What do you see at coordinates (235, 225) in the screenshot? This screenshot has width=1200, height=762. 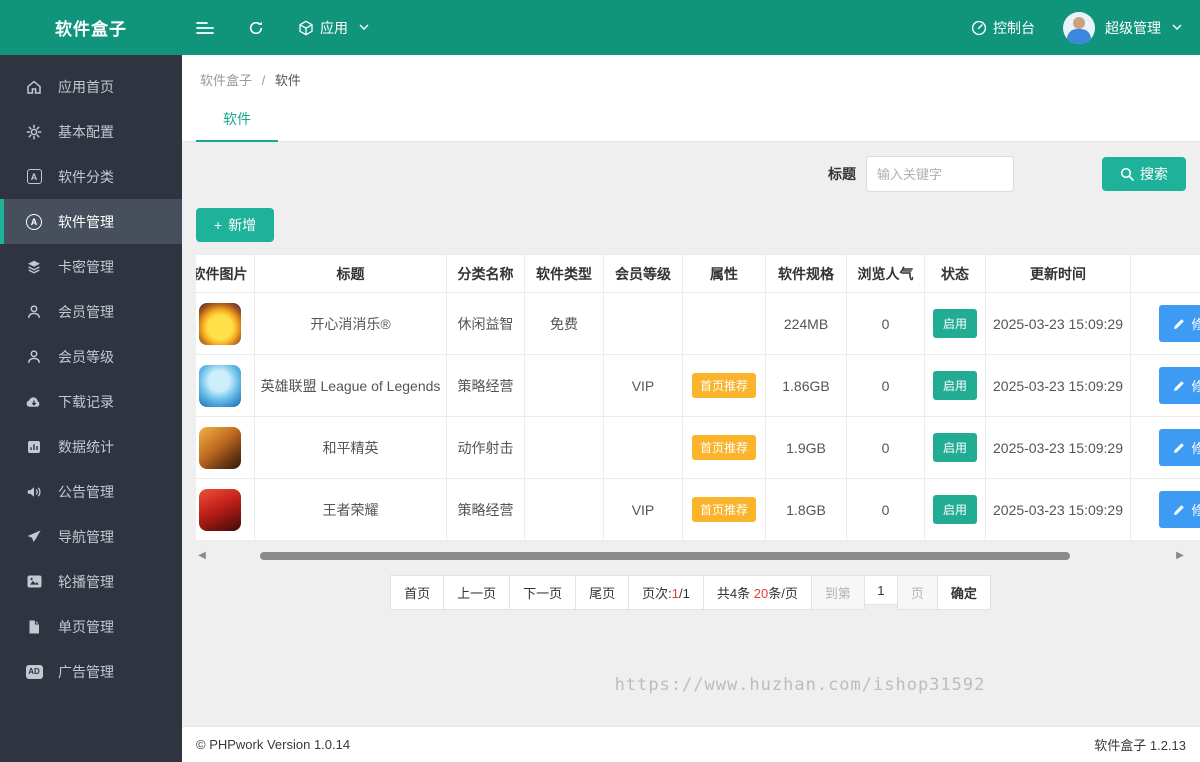 I see `add-button: + 新增` at bounding box center [235, 225].